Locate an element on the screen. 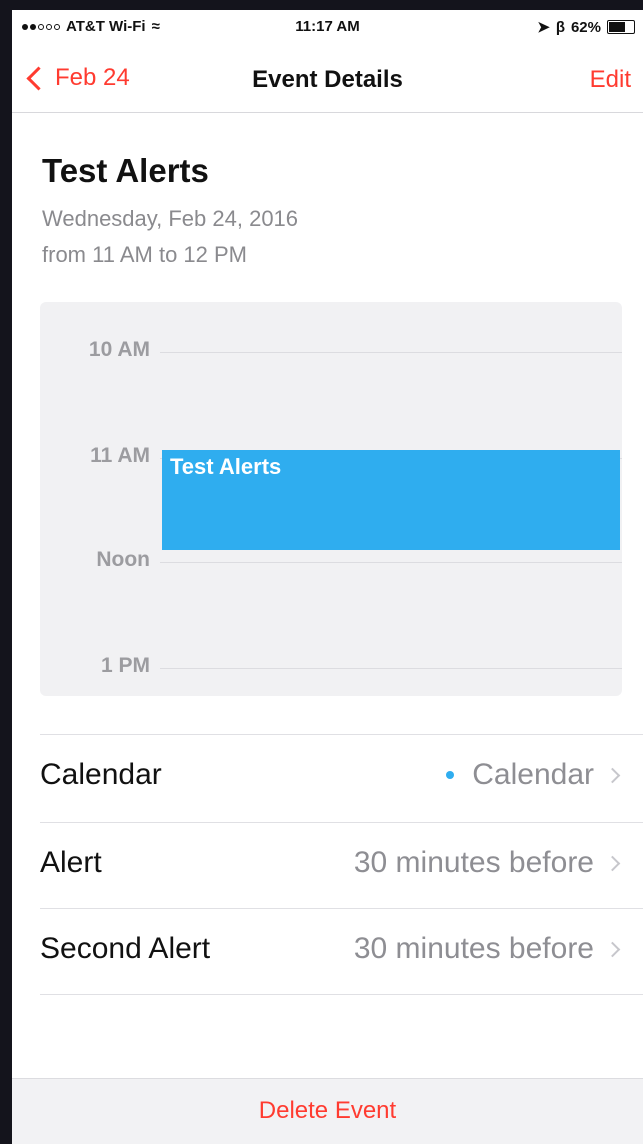  hour-row: Noon is located at coordinates (331, 563).